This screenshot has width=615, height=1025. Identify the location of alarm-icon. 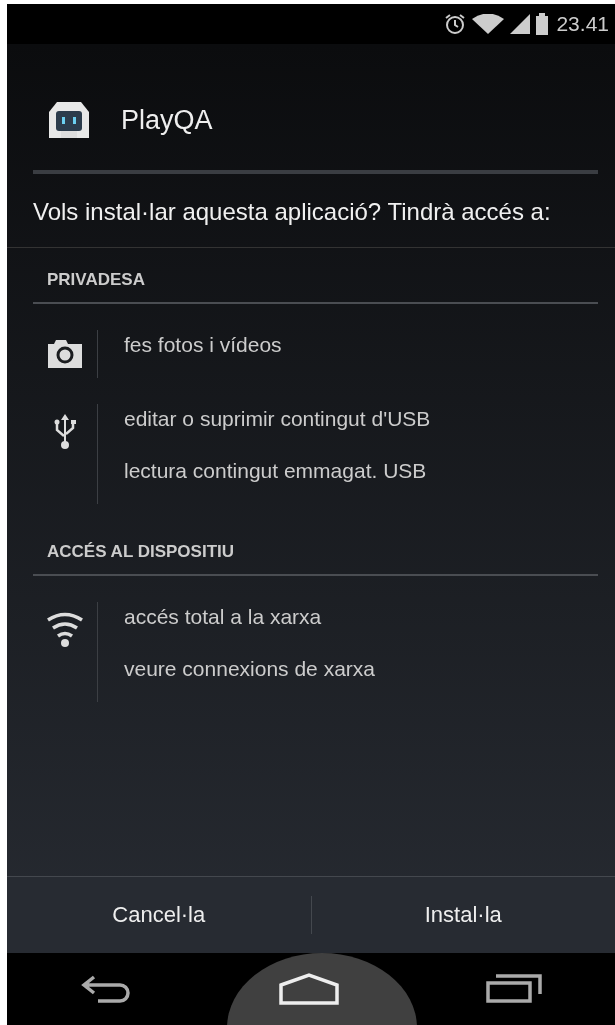
(455, 24).